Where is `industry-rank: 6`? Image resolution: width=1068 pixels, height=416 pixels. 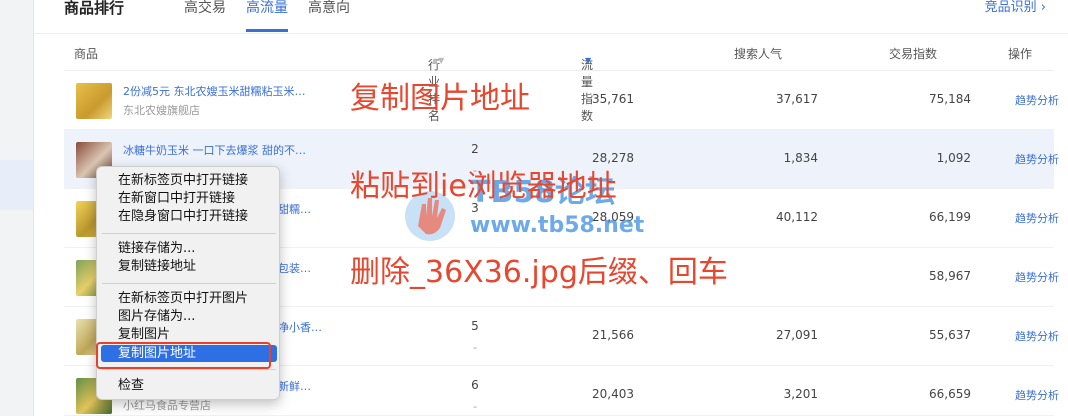 industry-rank: 6 is located at coordinates (475, 385).